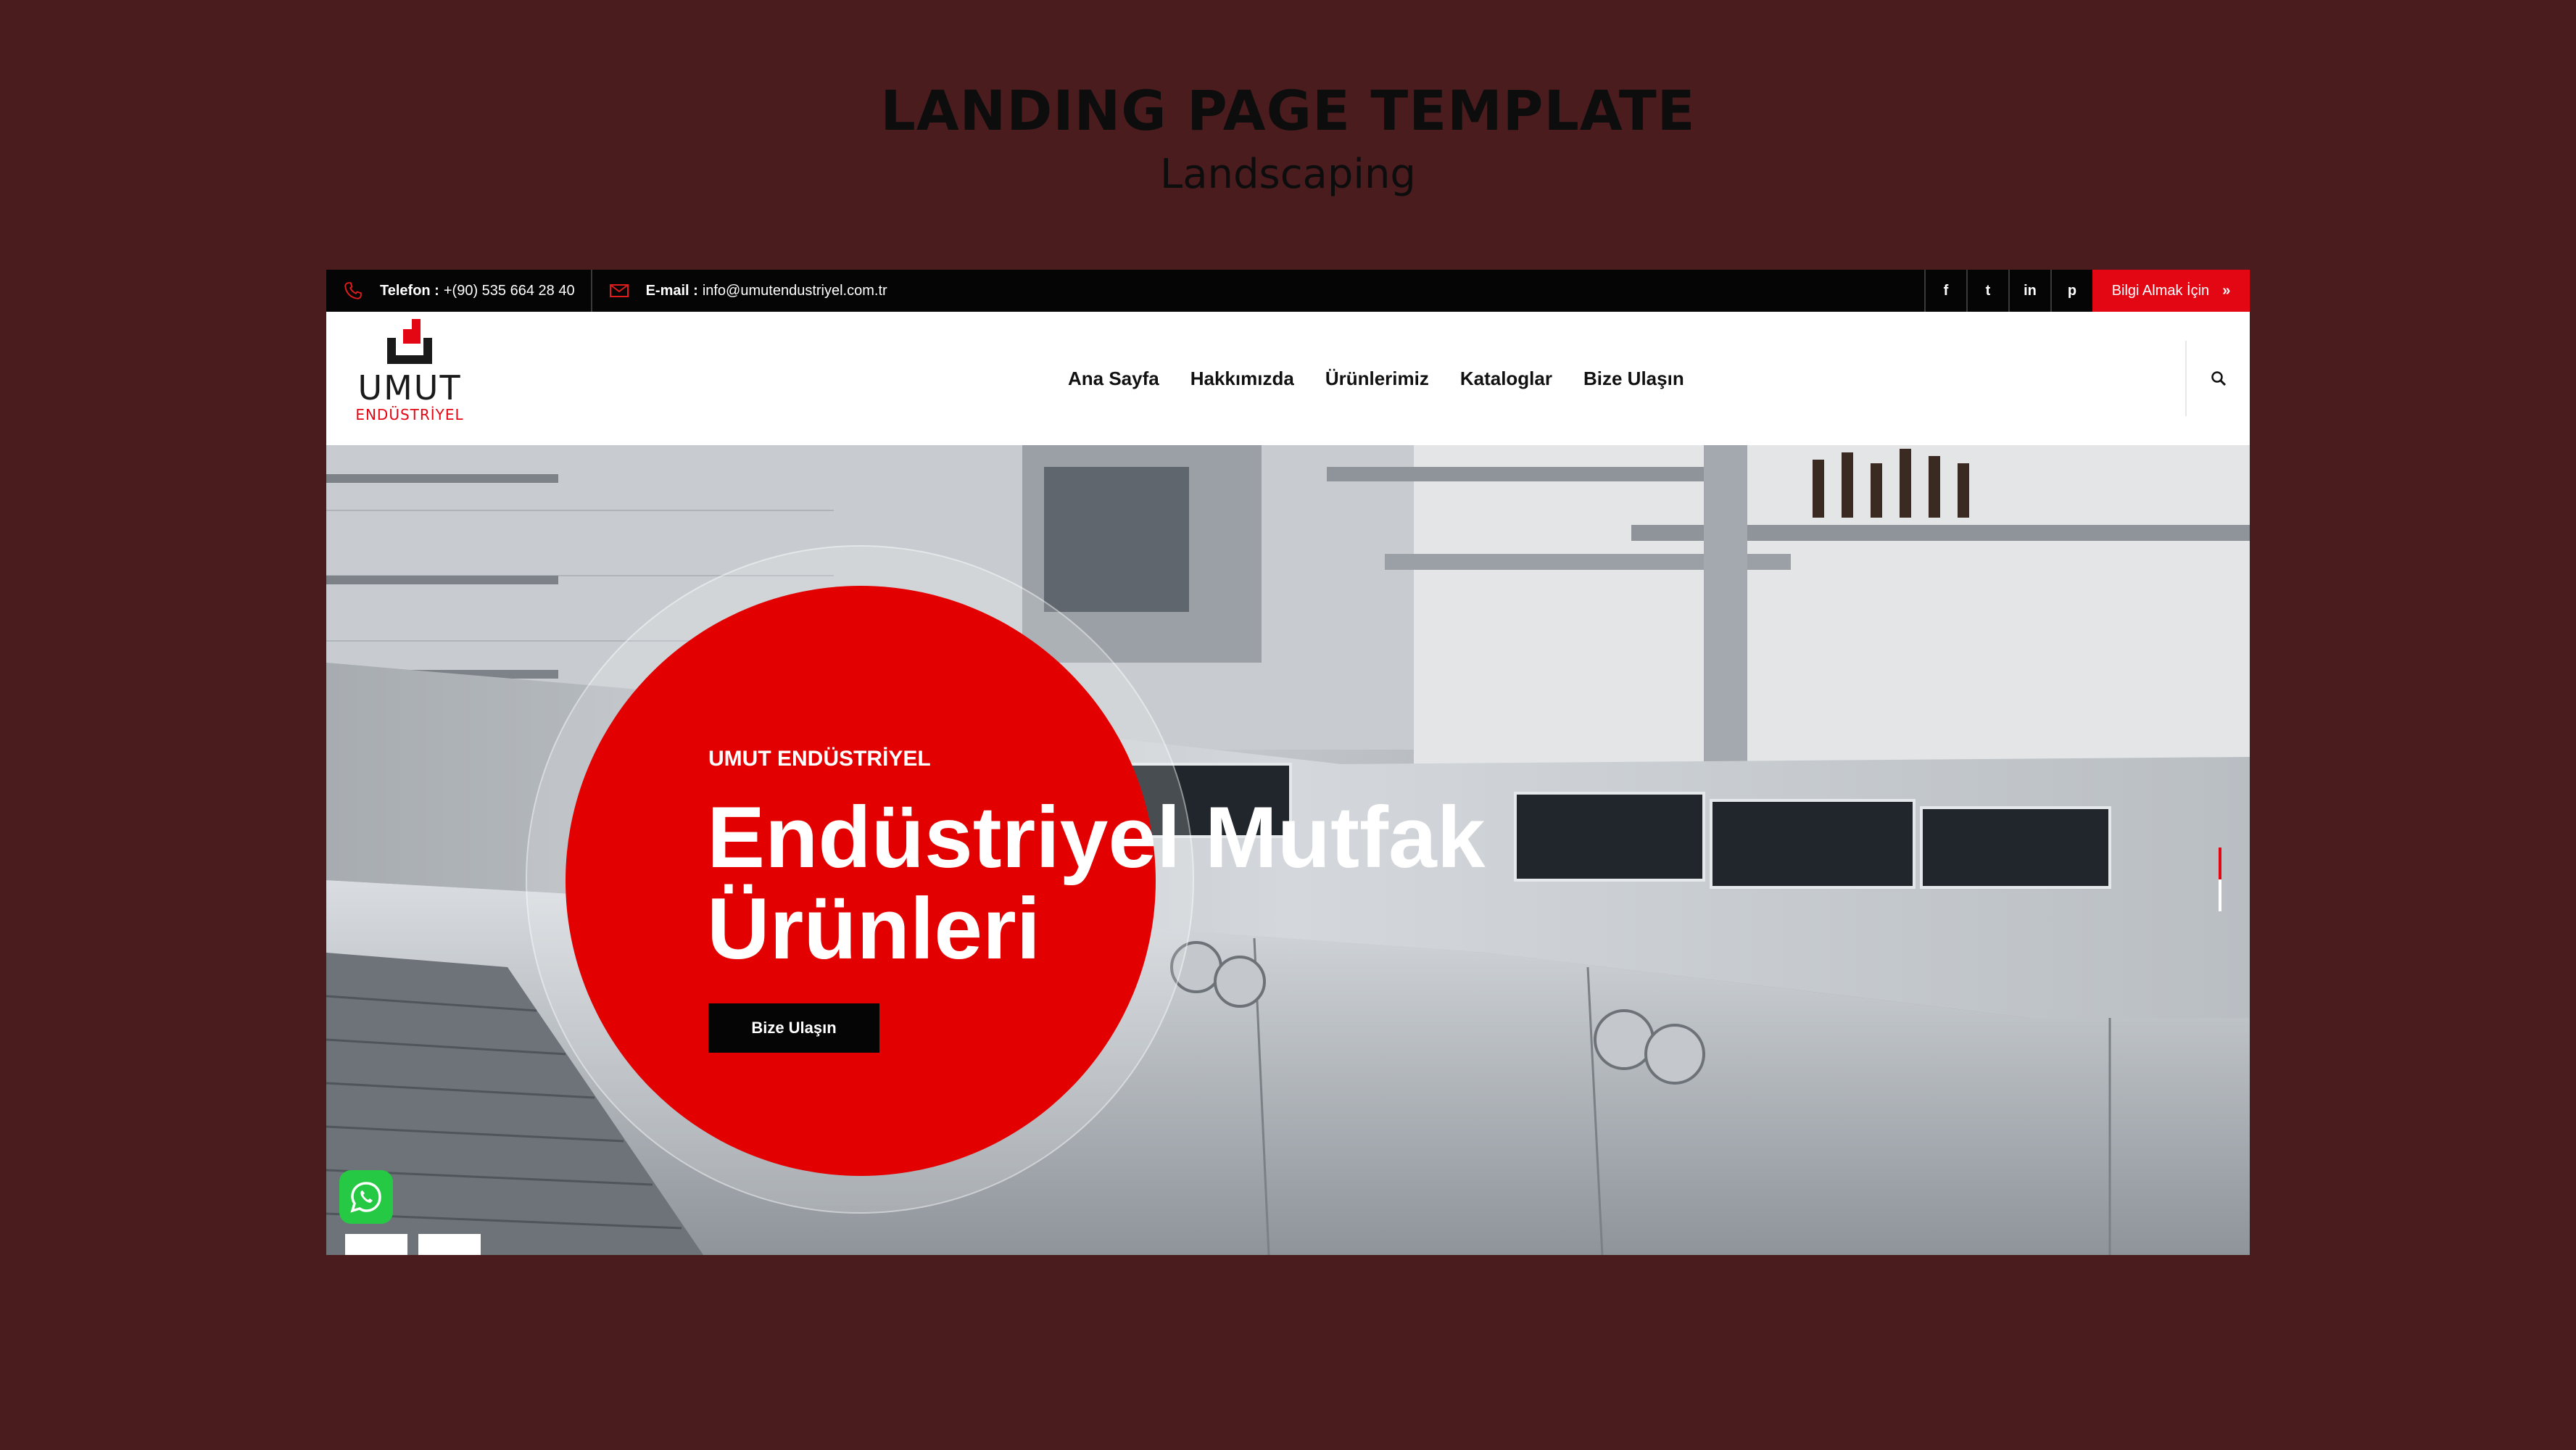 Image resolution: width=2576 pixels, height=1450 pixels. I want to click on info-cta-button: Bilgi Almak İçin », so click(2171, 291).